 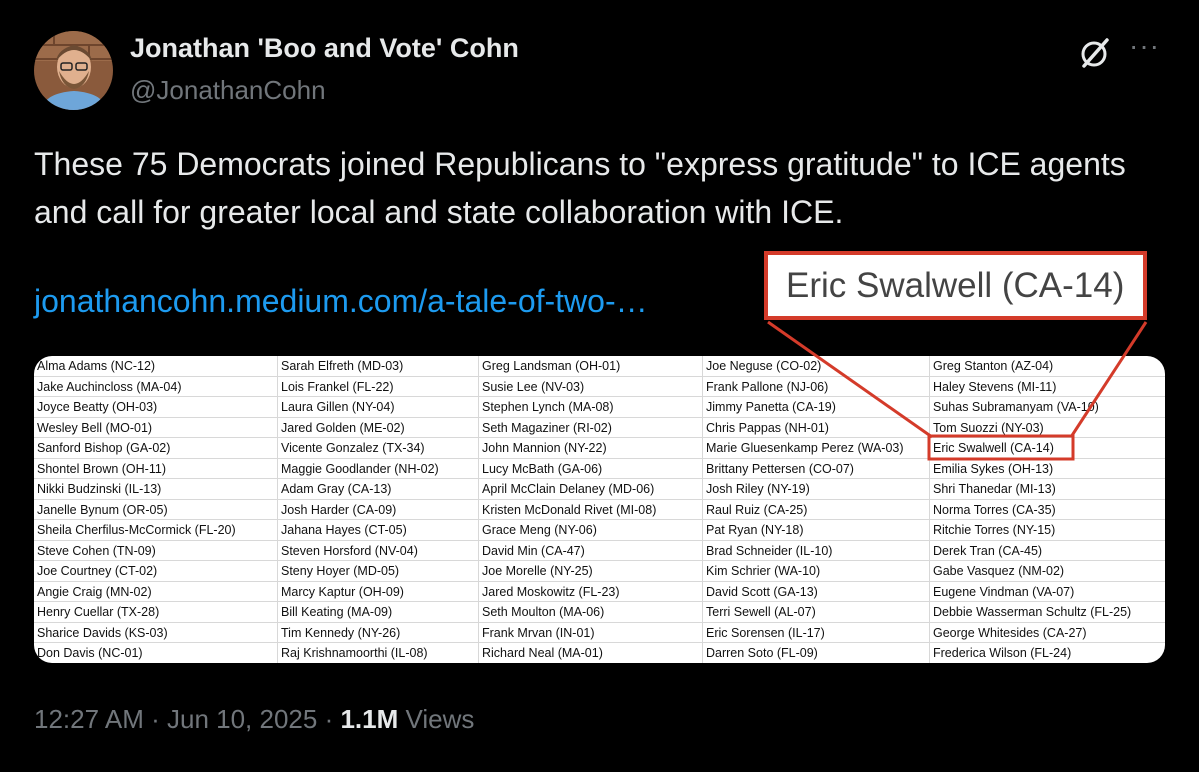 What do you see at coordinates (590, 551) in the screenshot?
I see `table-cell: David Min (CA-47)` at bounding box center [590, 551].